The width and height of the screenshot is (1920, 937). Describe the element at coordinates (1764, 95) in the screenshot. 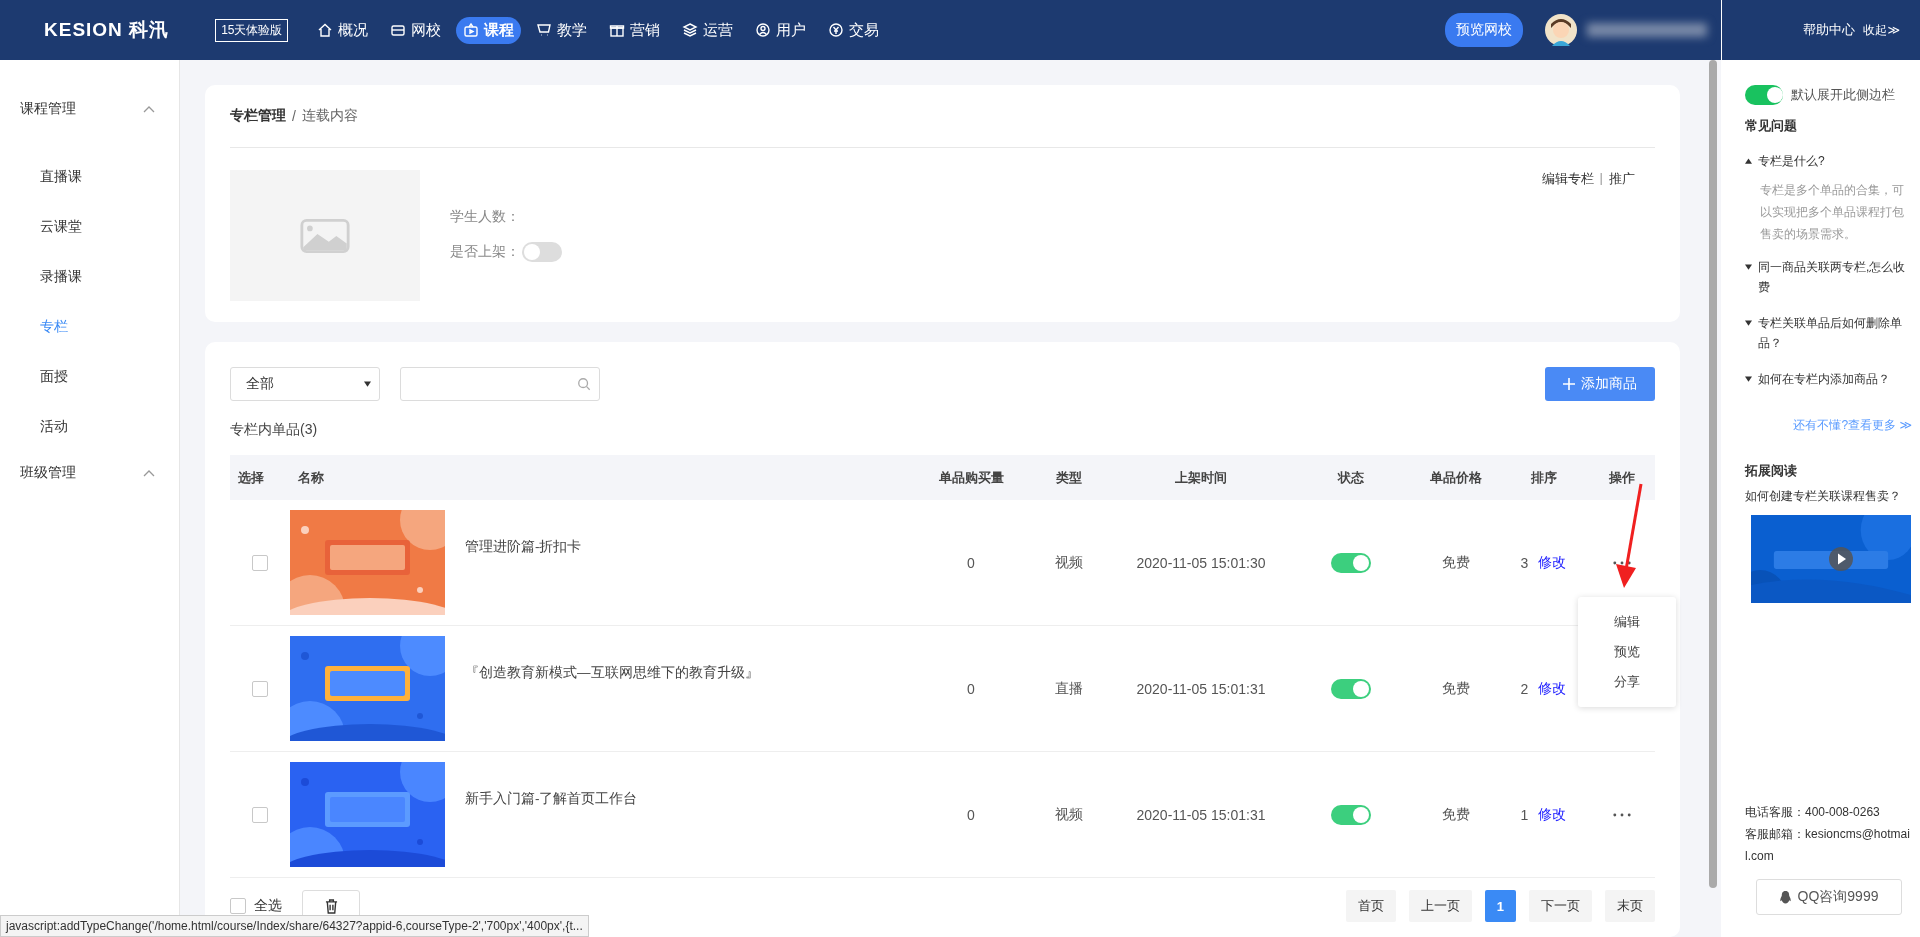

I see `sidebar-default-toggle` at that location.